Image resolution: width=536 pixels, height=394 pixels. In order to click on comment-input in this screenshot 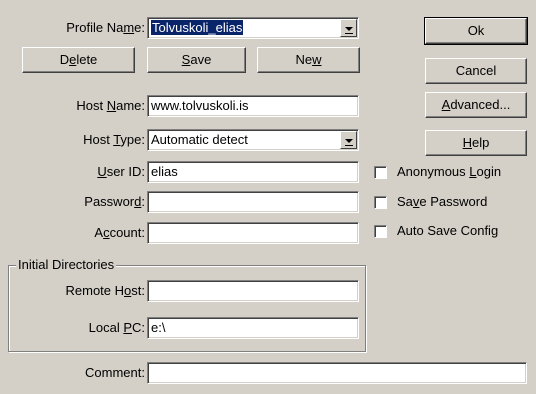, I will do `click(337, 373)`.